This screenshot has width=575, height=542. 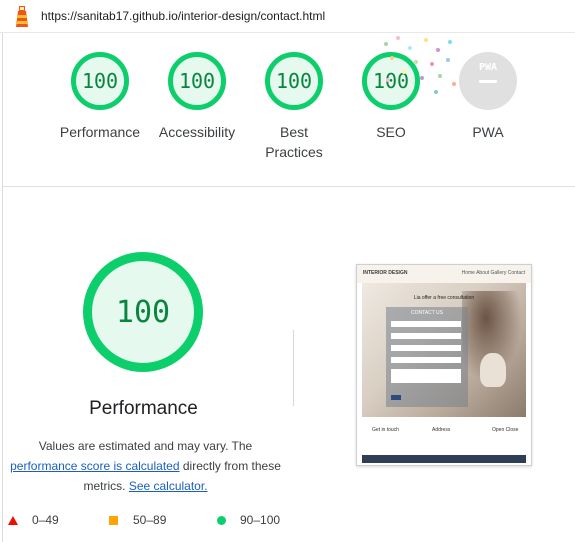 I want to click on pass-circle-icon, so click(x=221, y=520).